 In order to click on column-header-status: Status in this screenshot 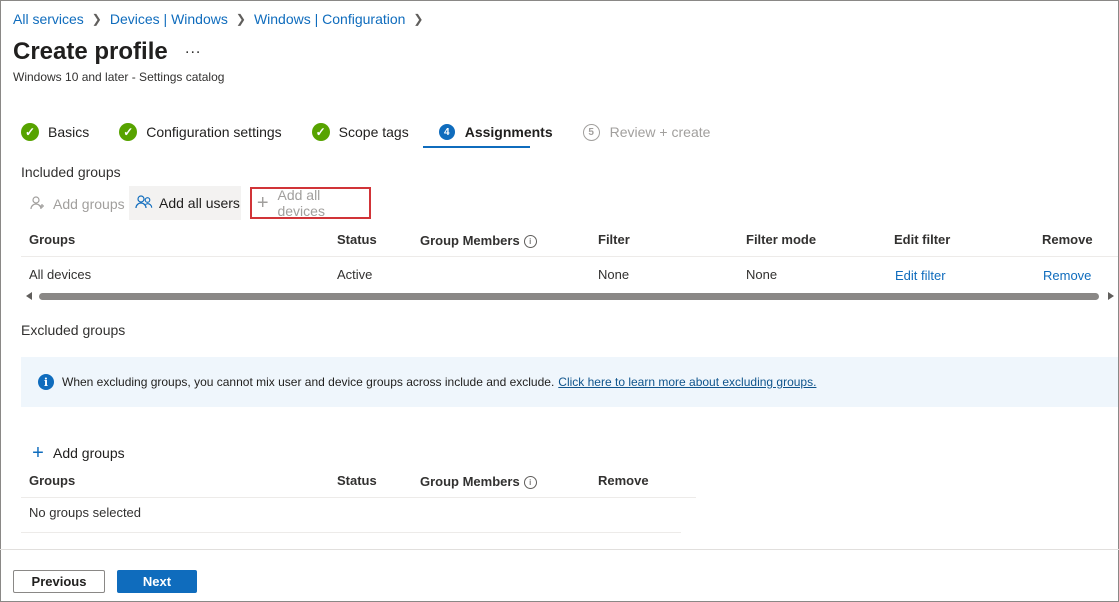, I will do `click(357, 239)`.